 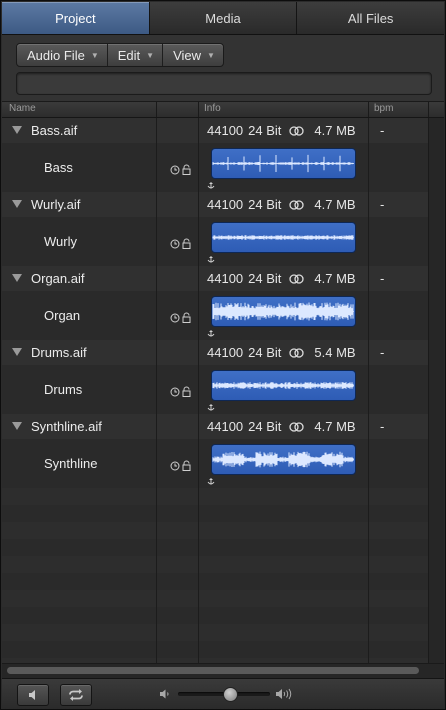 I want to click on file-row: Organ.aif 44100 24 Bit 4.7 MB -, so click(x=215, y=278).